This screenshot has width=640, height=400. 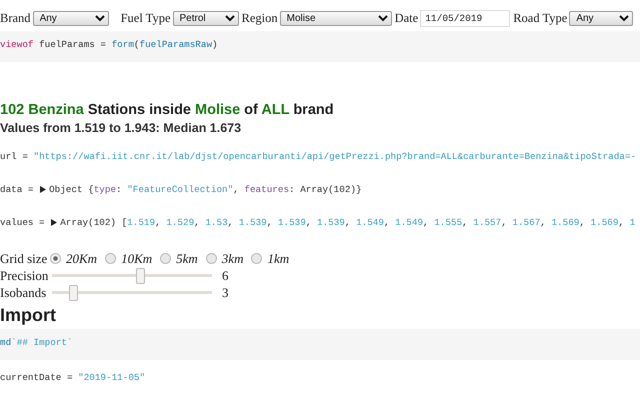 What do you see at coordinates (136, 258) in the screenshot?
I see `radio-label: 10Km` at bounding box center [136, 258].